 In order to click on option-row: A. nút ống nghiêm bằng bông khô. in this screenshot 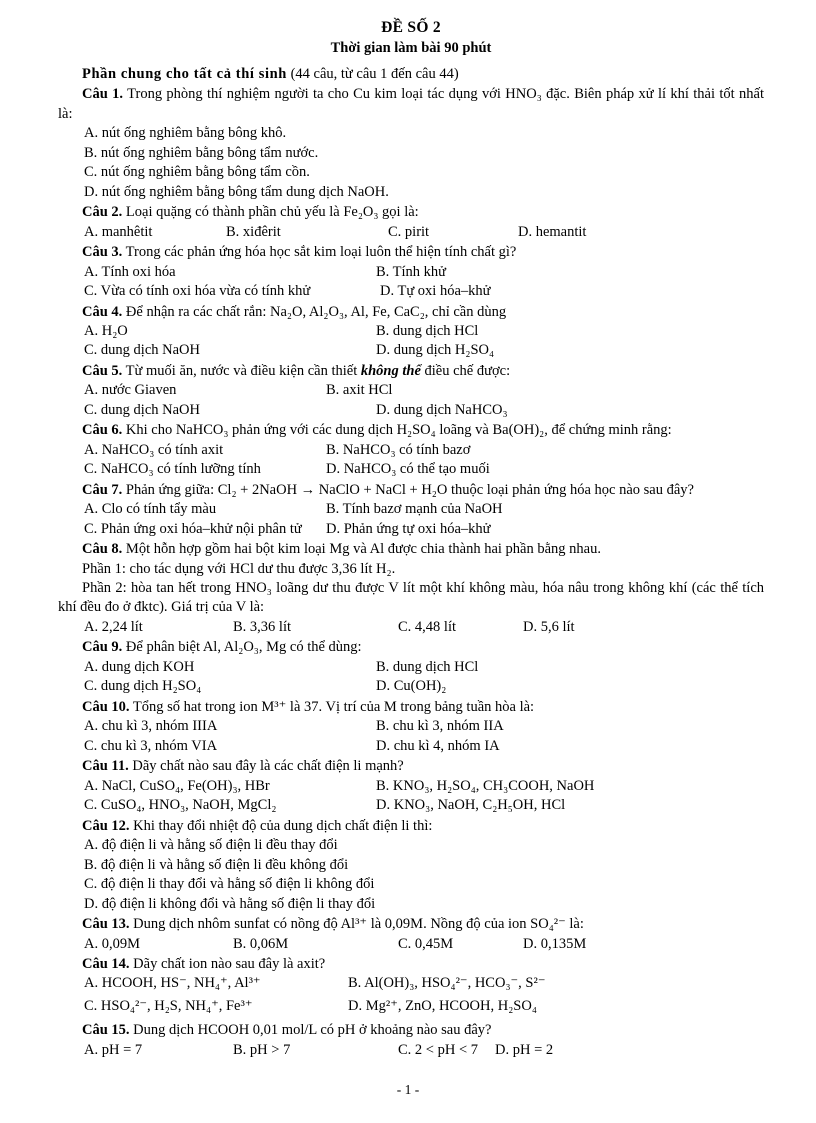, I will do `click(411, 134)`.